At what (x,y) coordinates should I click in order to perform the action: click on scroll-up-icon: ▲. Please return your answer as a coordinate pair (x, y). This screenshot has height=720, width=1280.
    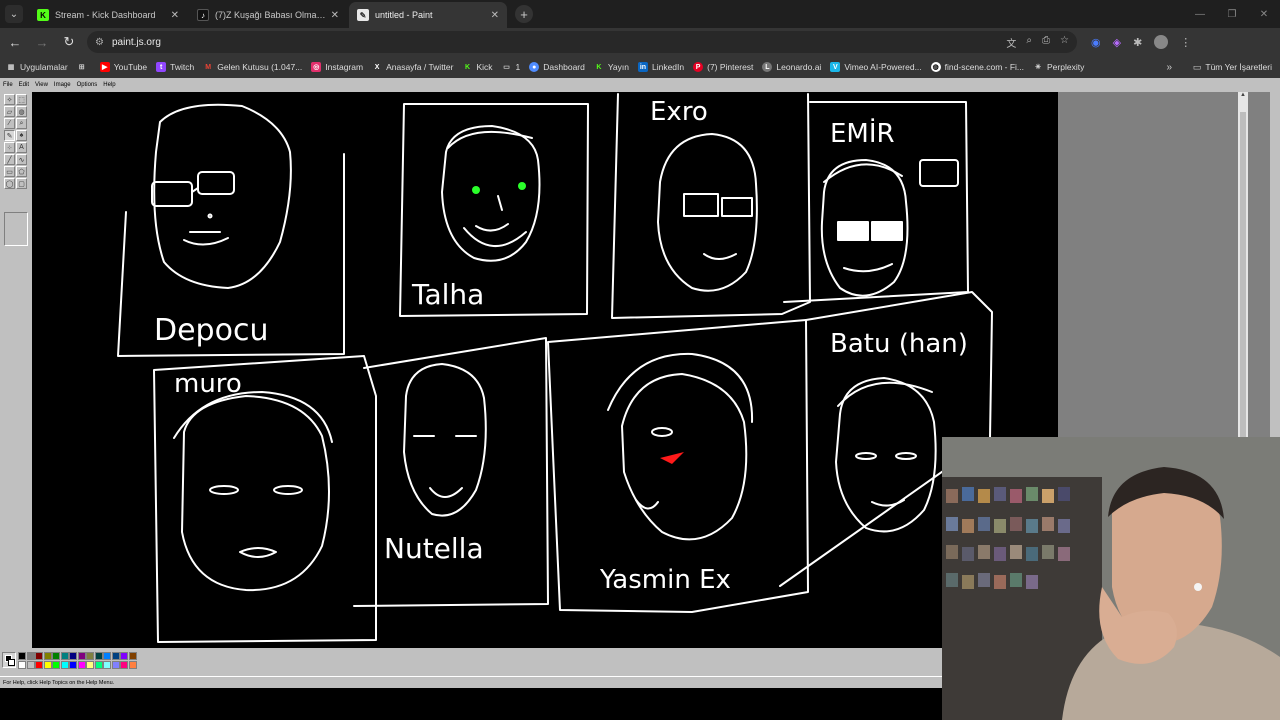
    Looking at the image, I should click on (1243, 97).